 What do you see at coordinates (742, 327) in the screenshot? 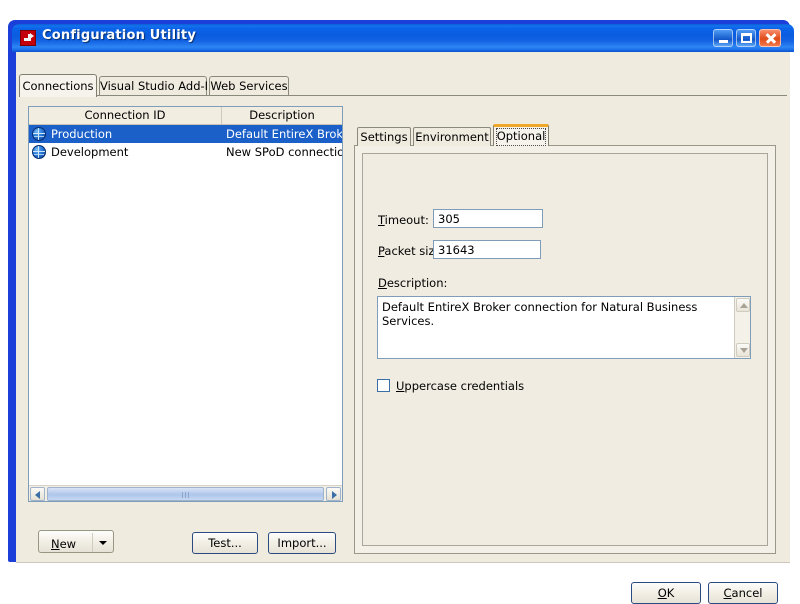
I see `description-vertical-scrollbar` at bounding box center [742, 327].